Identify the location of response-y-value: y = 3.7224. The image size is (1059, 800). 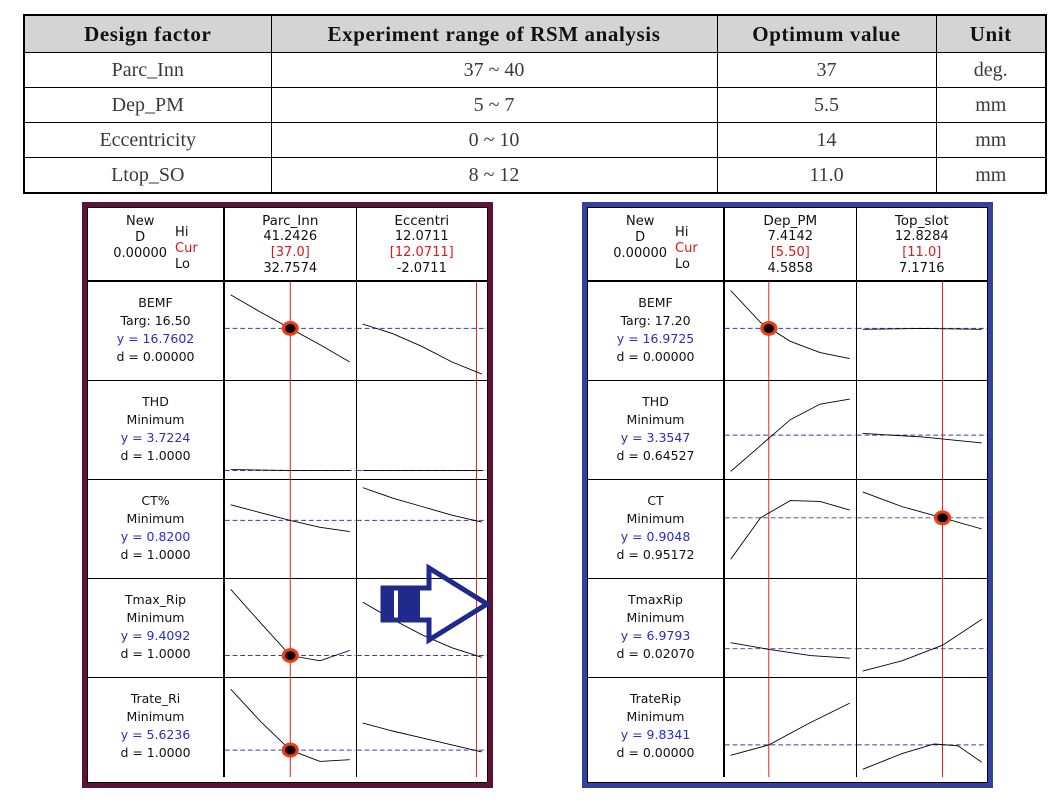
(155, 437).